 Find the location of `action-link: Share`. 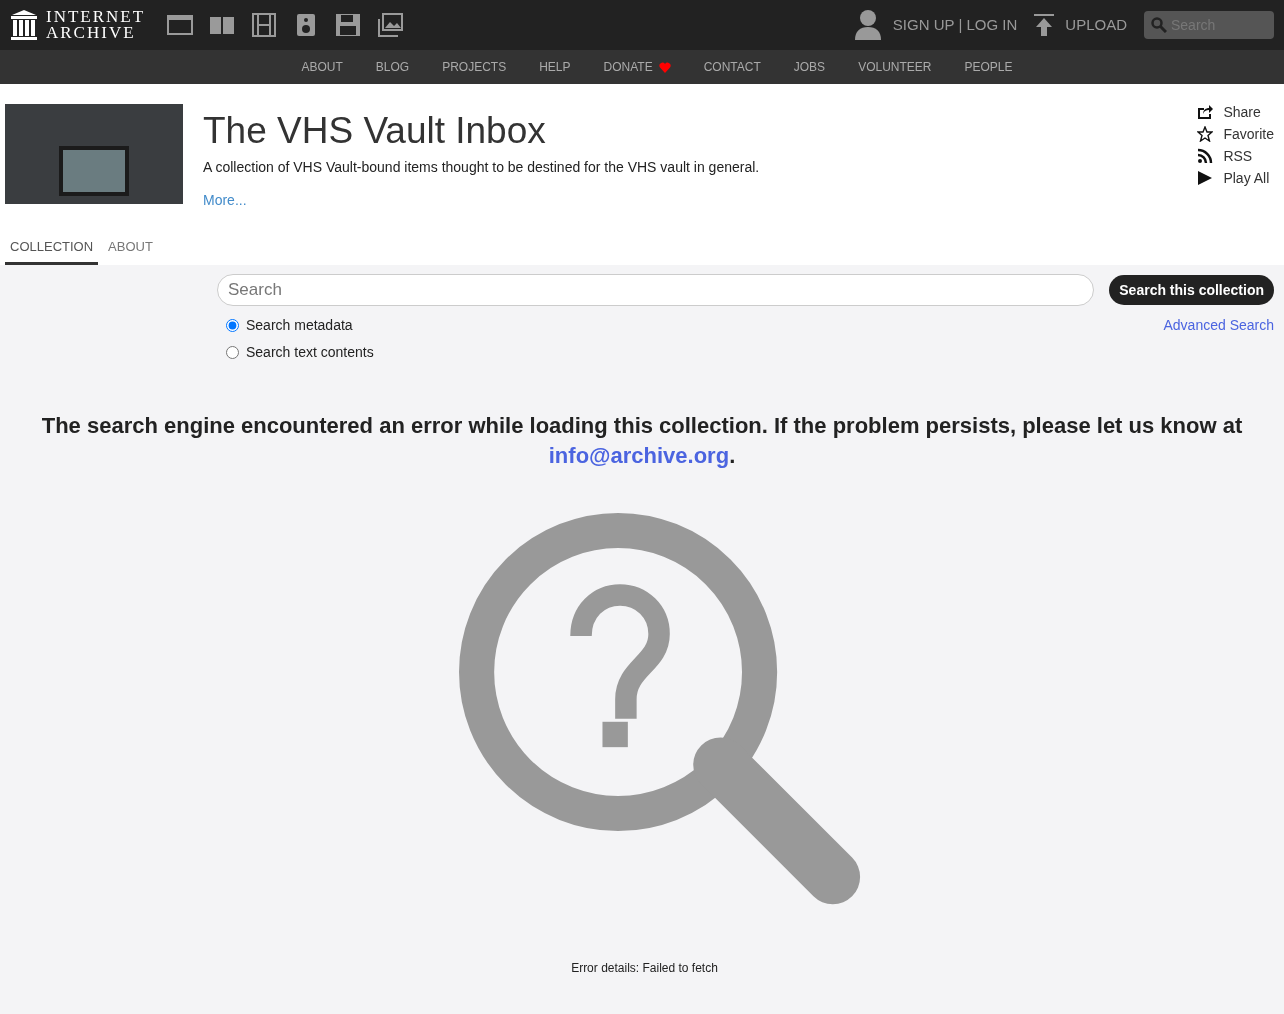

action-link: Share is located at coordinates (1235, 112).